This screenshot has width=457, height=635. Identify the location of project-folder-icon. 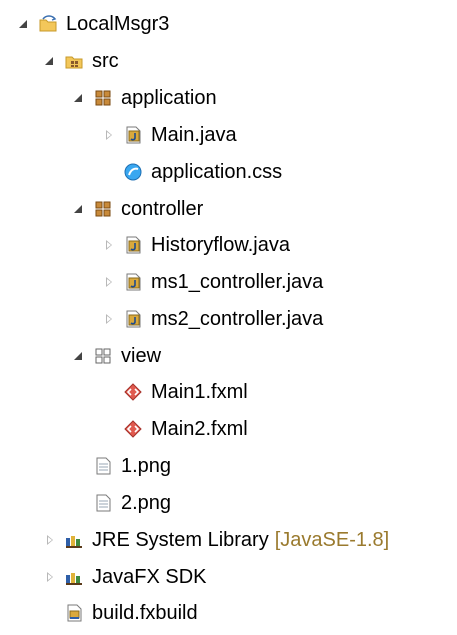
(48, 24).